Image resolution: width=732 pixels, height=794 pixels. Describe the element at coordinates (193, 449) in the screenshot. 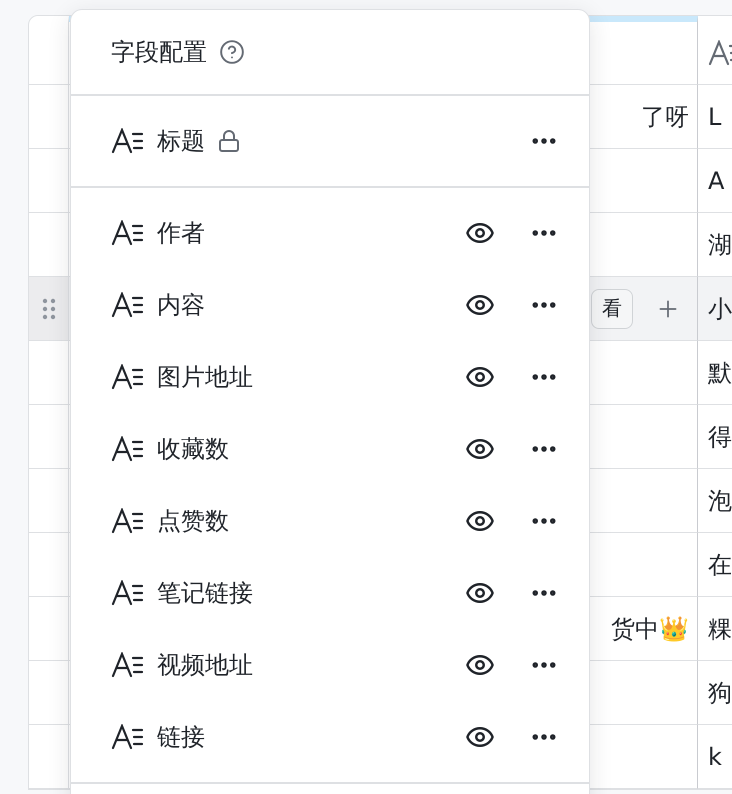

I see `field-name: 收藏数` at that location.